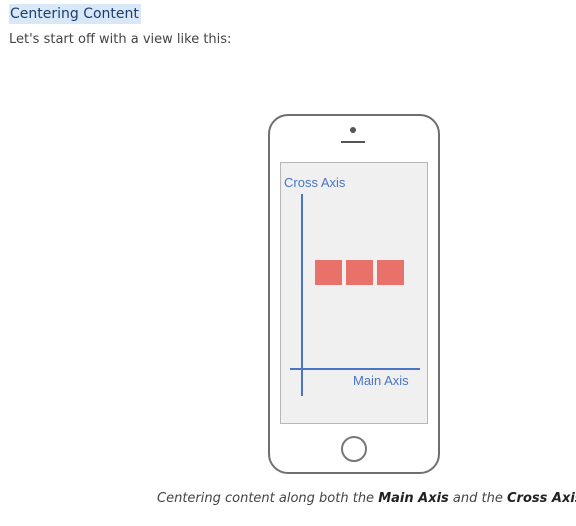 This screenshot has height=526, width=576. Describe the element at coordinates (381, 380) in the screenshot. I see `main-axis-label: Main Axis` at that location.